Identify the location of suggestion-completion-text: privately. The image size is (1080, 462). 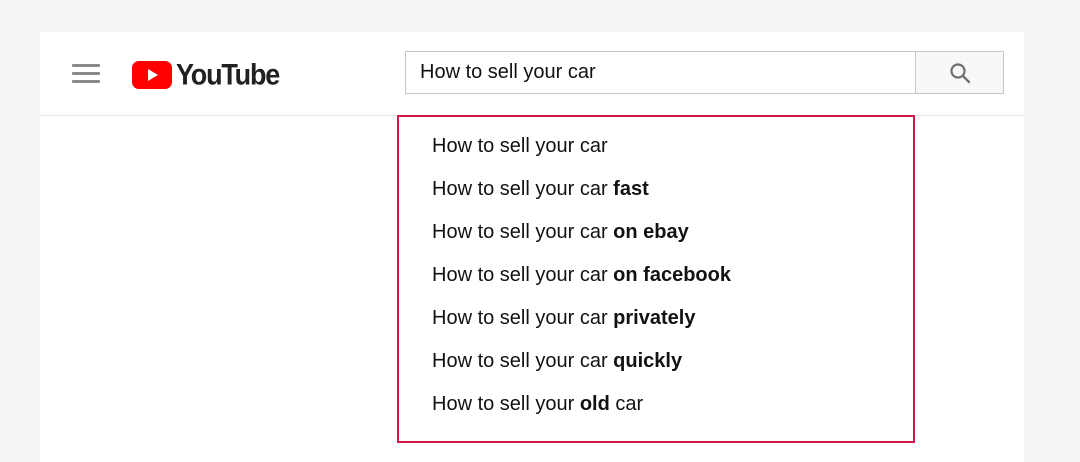
(654, 318).